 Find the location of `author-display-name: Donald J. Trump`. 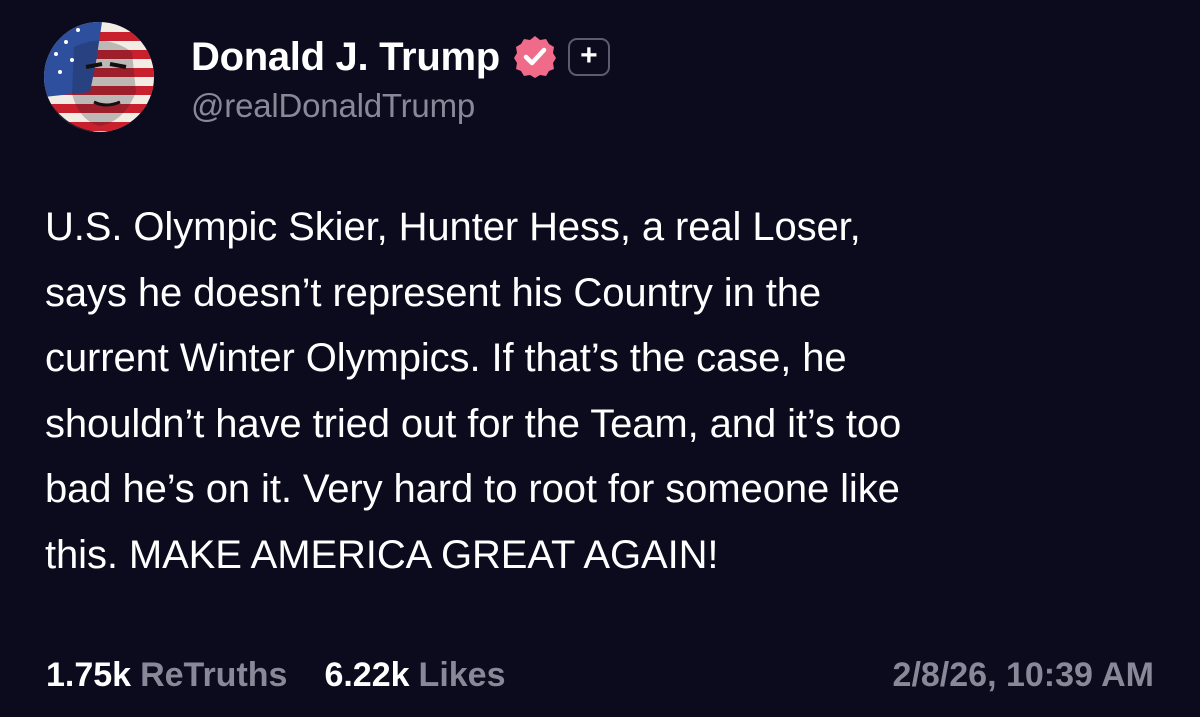

author-display-name: Donald J. Trump is located at coordinates (345, 57).